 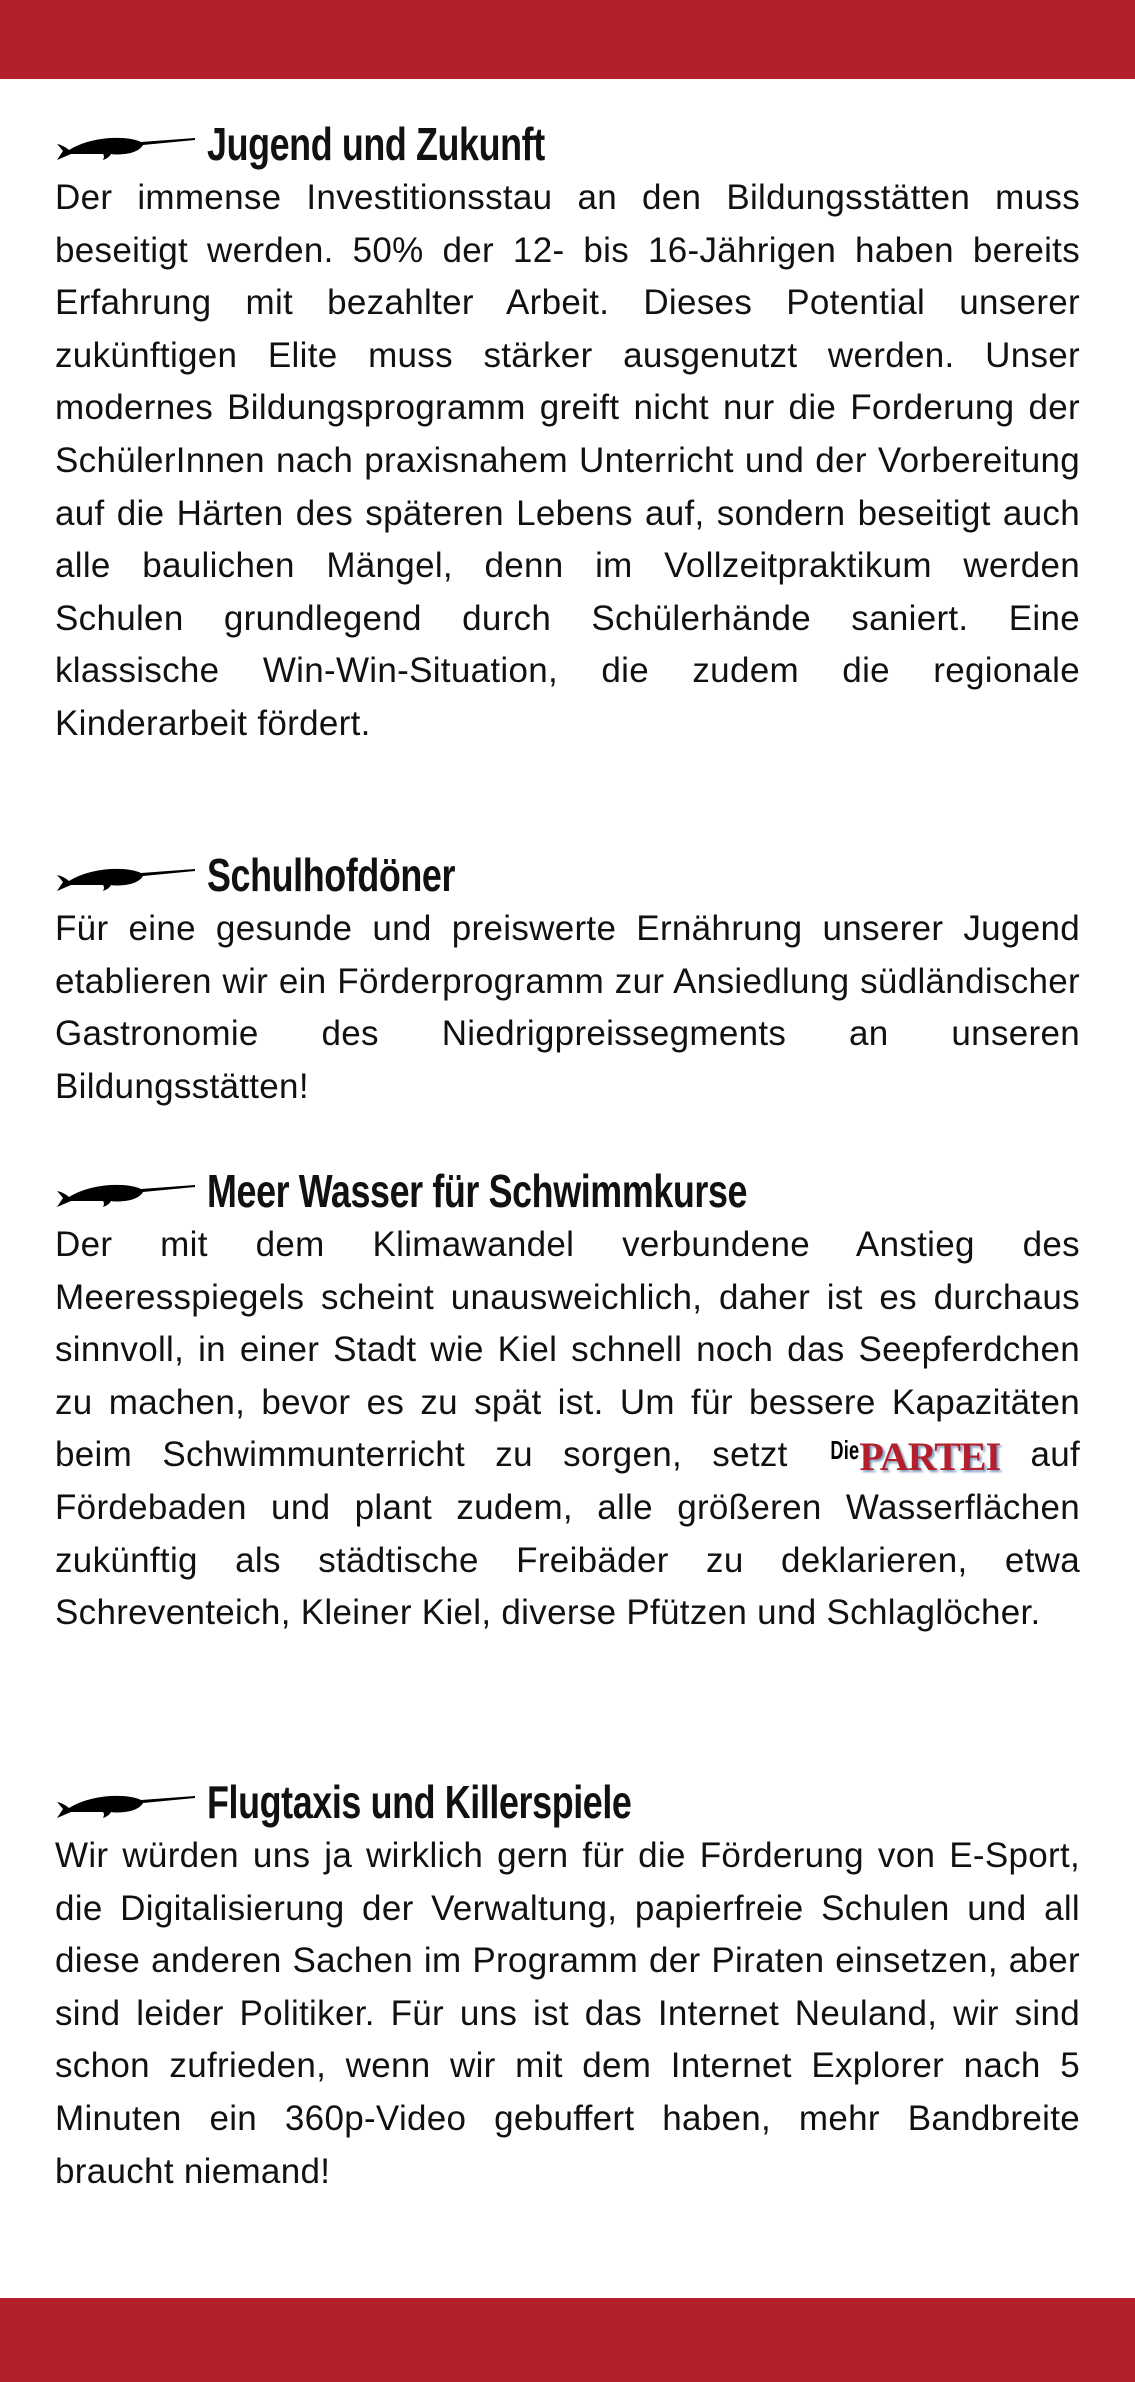 What do you see at coordinates (845, 1450) in the screenshot?
I see `logo-die: Die` at bounding box center [845, 1450].